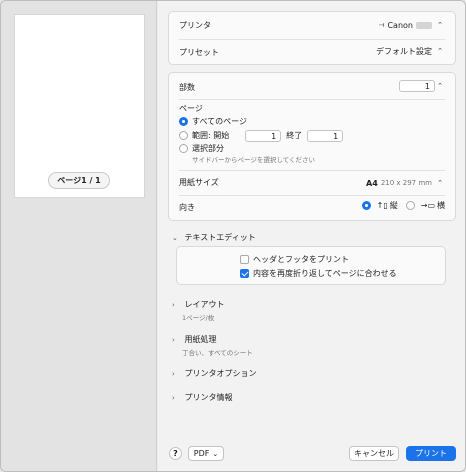 This screenshot has width=466, height=472. I want to click on textedit-section-header: ⌄ テキストエディット, so click(214, 237).